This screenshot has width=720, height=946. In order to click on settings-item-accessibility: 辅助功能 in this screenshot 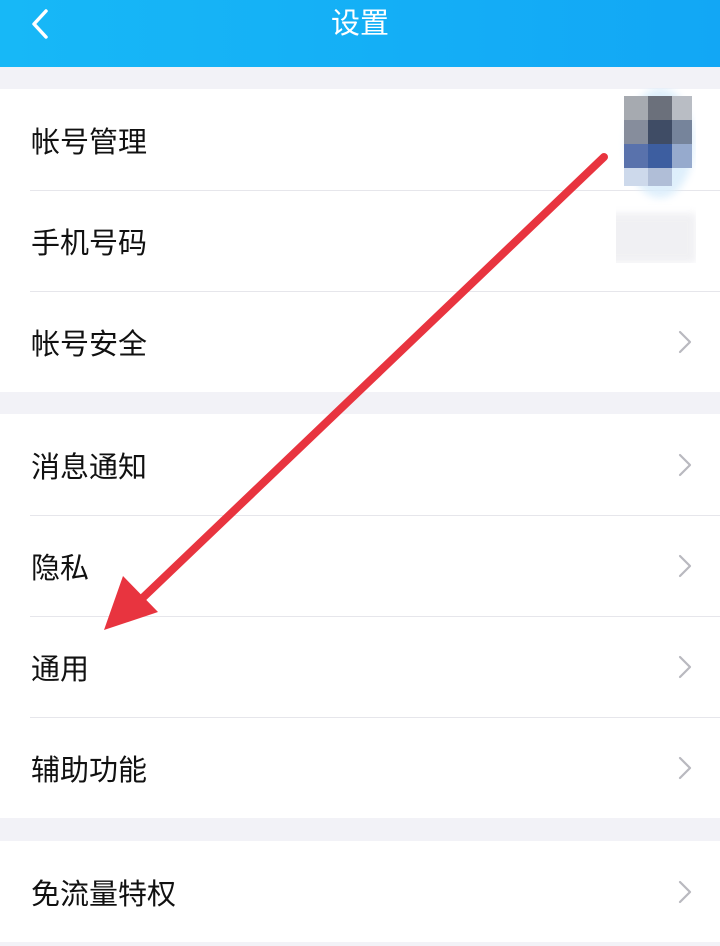, I will do `click(360, 767)`.